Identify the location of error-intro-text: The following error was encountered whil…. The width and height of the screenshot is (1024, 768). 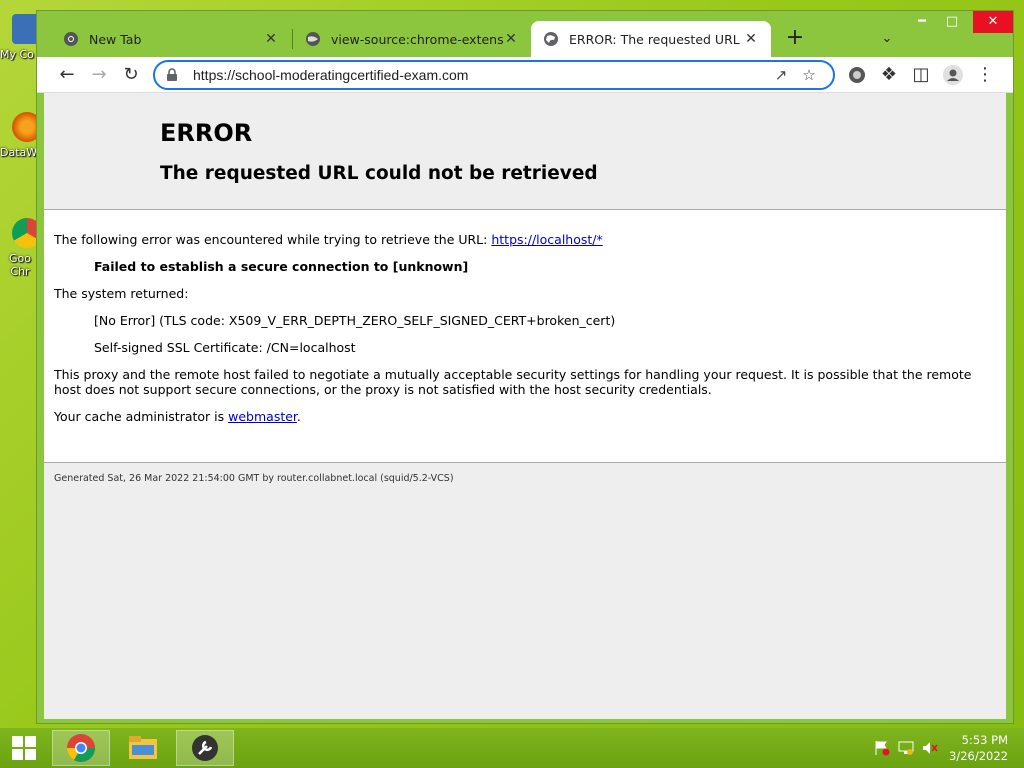
(271, 239).